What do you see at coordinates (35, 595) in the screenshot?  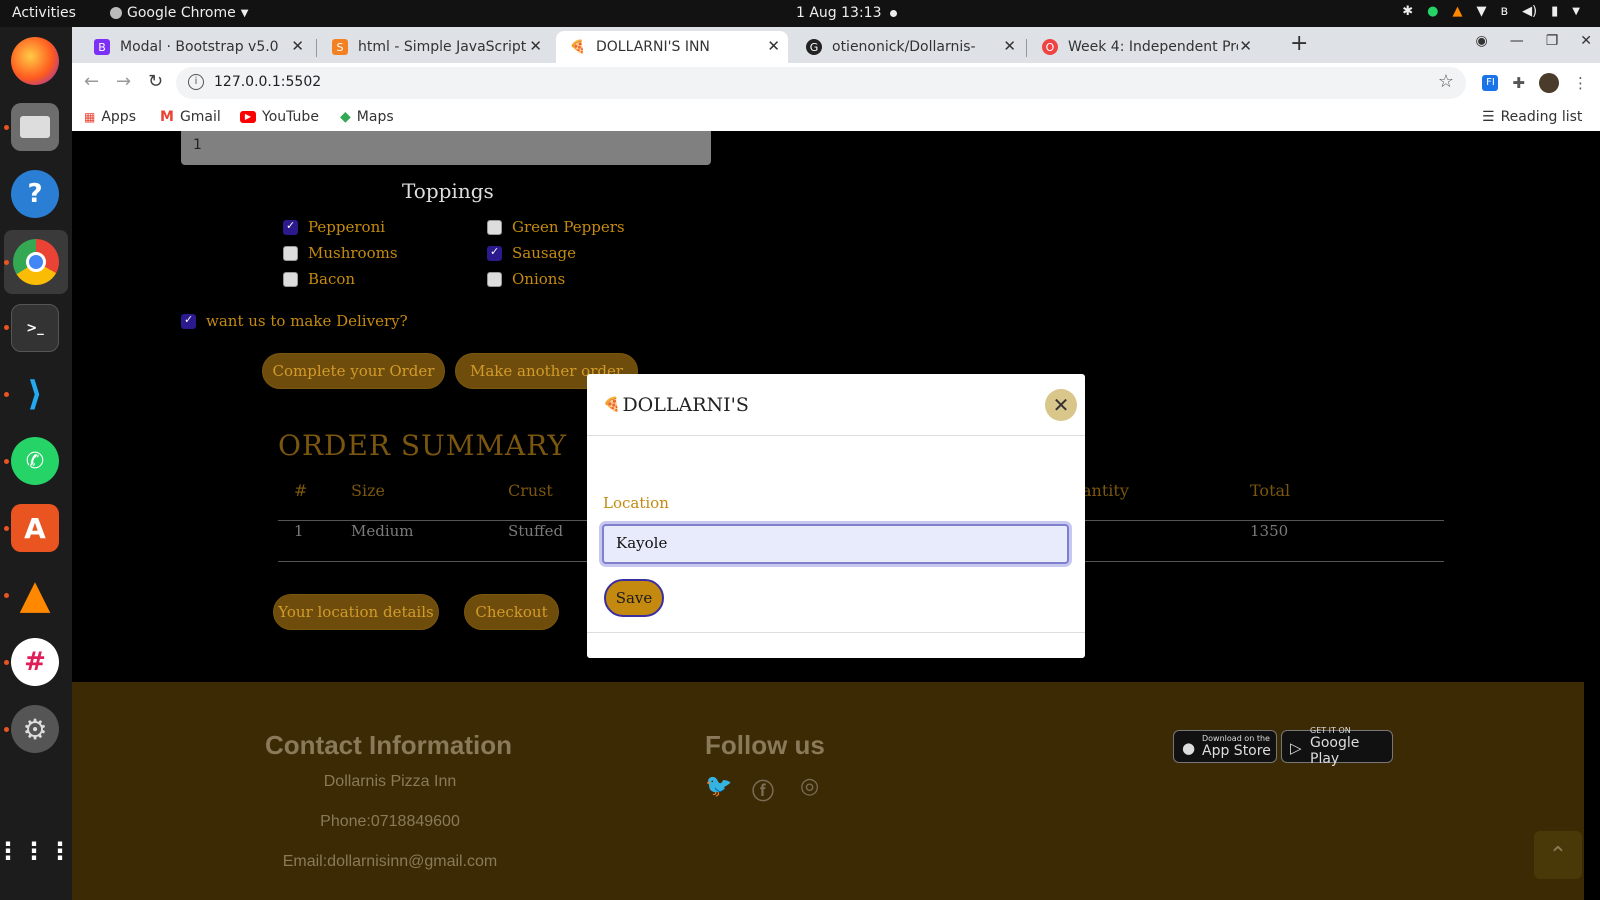 I see `vlc-icon: ▲` at bounding box center [35, 595].